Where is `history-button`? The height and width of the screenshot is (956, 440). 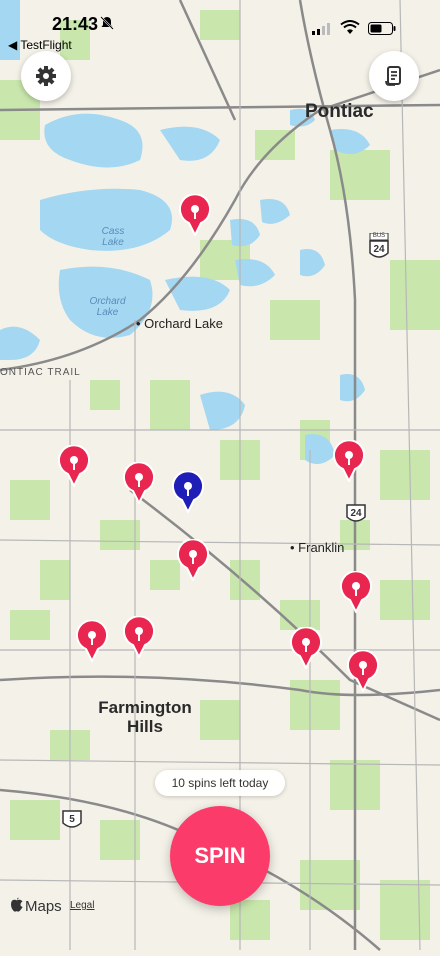 history-button is located at coordinates (394, 76).